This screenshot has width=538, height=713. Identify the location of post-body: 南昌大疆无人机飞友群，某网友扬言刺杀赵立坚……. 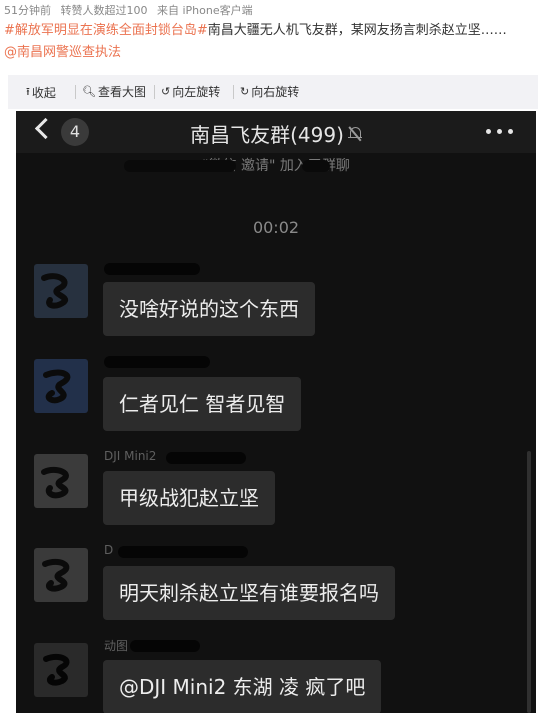
(357, 30).